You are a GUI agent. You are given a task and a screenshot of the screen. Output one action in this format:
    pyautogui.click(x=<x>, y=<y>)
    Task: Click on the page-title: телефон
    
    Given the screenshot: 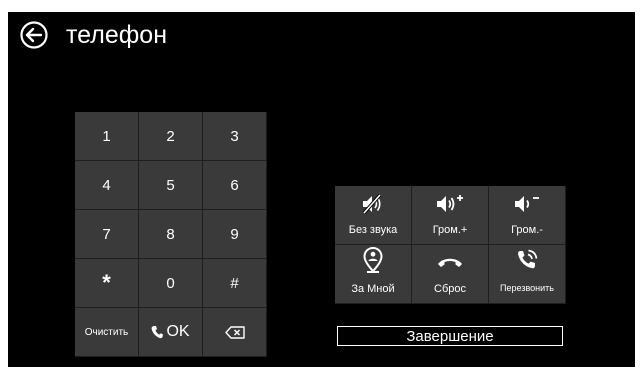 What is the action you would take?
    pyautogui.click(x=117, y=35)
    